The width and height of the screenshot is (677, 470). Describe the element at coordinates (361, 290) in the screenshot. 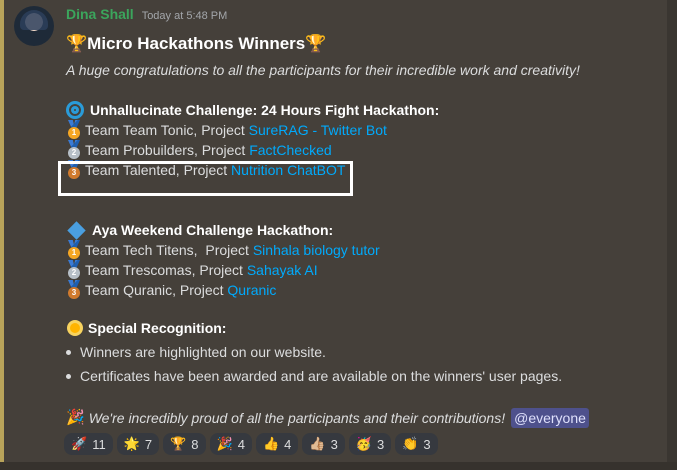

I see `list-item: 3 Team Quranic, Project Quranic` at that location.